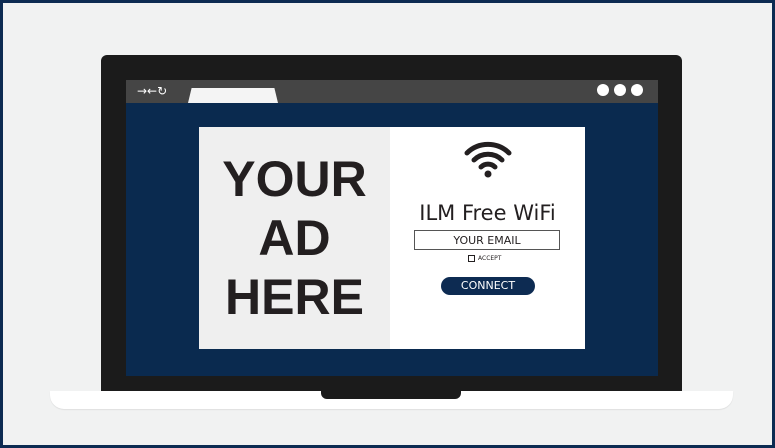 This screenshot has width=775, height=448. Describe the element at coordinates (490, 258) in the screenshot. I see `accept-label: ACCEPT` at that location.